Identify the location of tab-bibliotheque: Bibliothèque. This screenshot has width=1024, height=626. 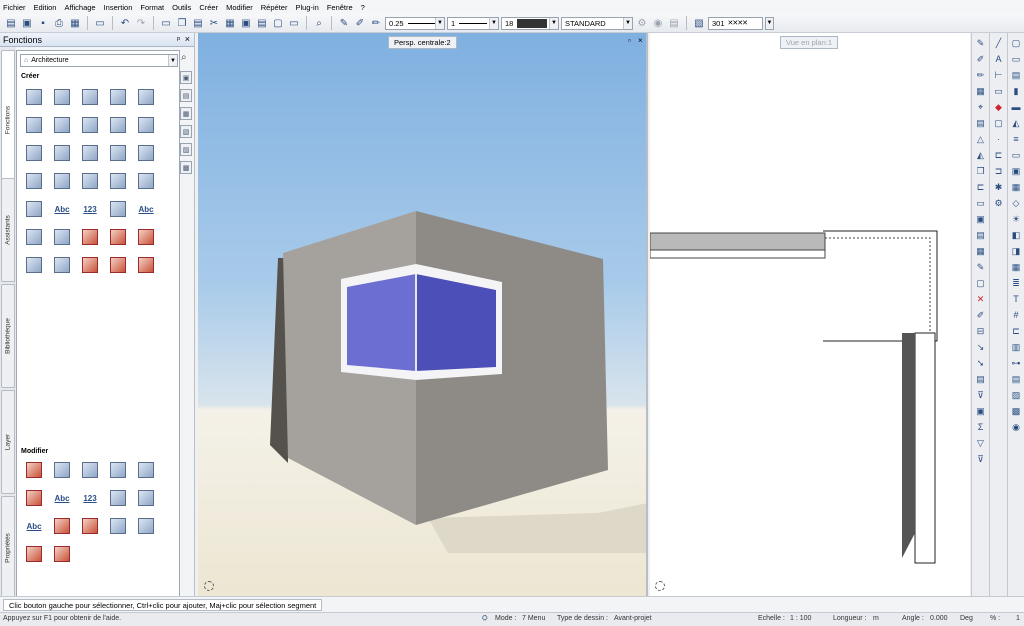
(8, 336).